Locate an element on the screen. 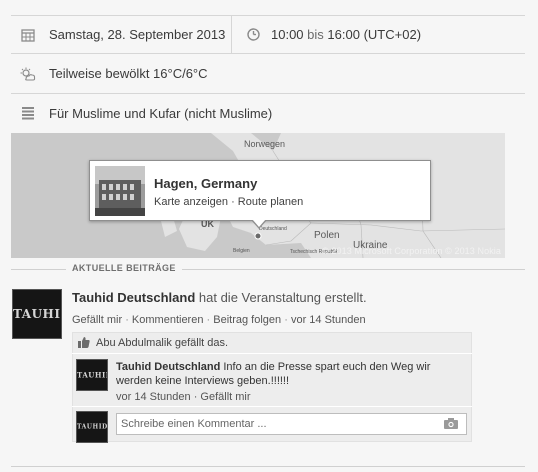 The height and width of the screenshot is (472, 538). section-title: AKTUELLE BEITRÄGE is located at coordinates (124, 268).